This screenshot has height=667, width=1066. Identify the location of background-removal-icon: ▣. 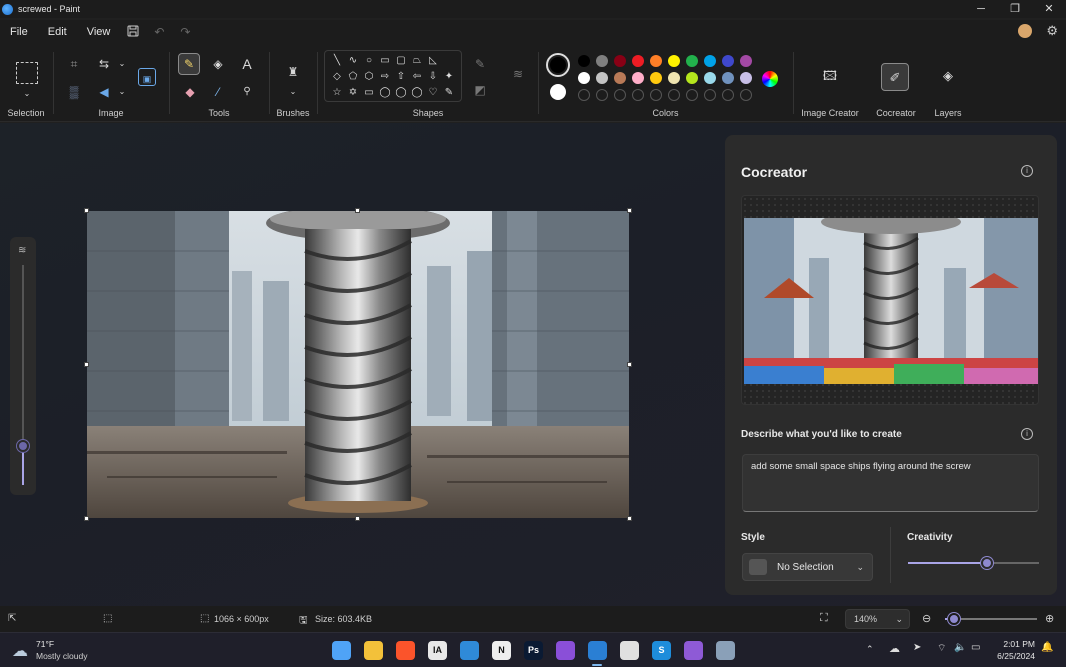
(147, 77).